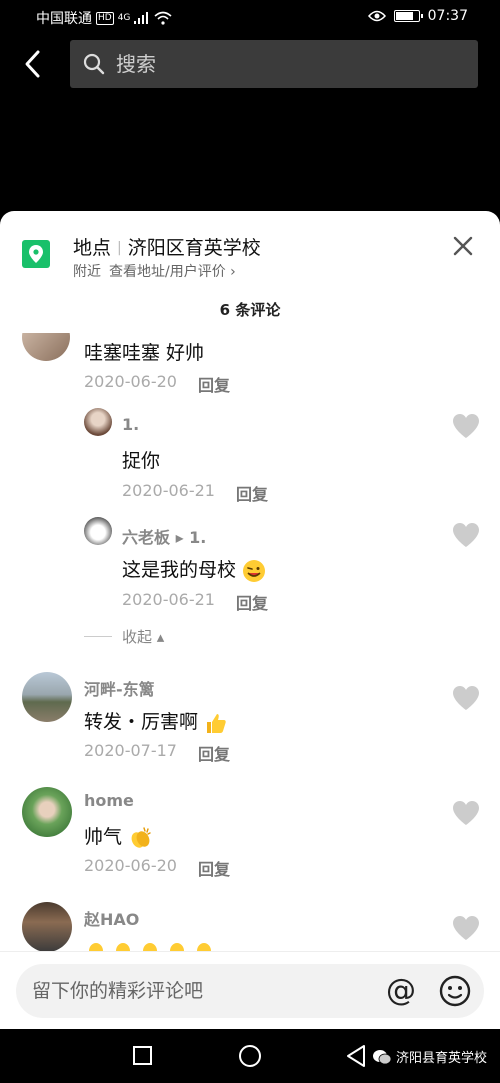 The image size is (500, 1083). Describe the element at coordinates (144, 353) in the screenshot. I see `comment-text: 哇塞哇塞 好帅` at that location.